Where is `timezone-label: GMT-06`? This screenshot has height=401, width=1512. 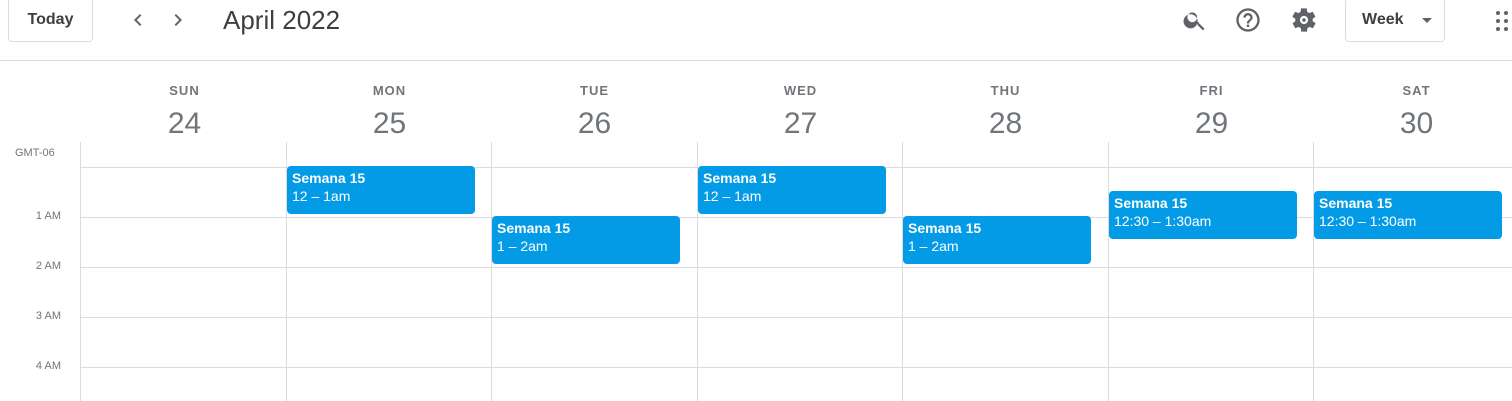 timezone-label: GMT-06 is located at coordinates (35, 153).